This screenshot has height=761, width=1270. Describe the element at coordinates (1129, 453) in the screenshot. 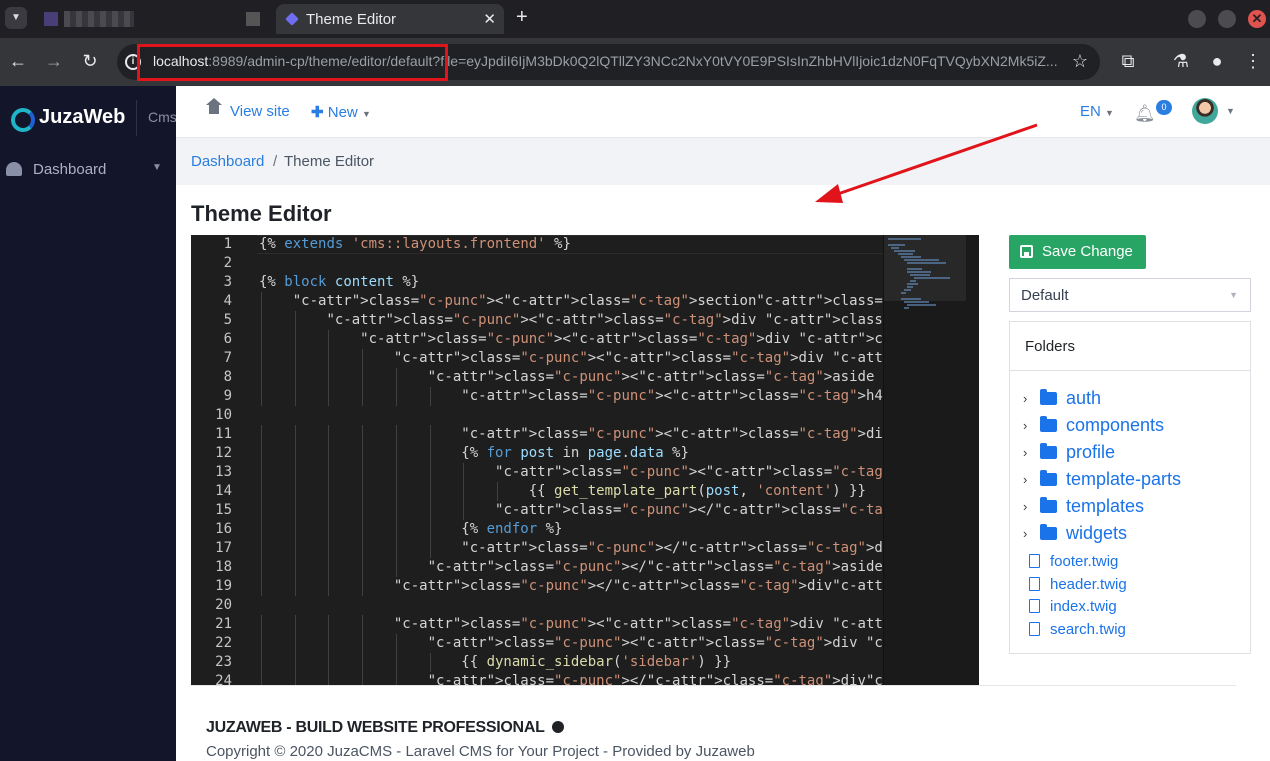

I see `folder-item-profile: › profile` at that location.